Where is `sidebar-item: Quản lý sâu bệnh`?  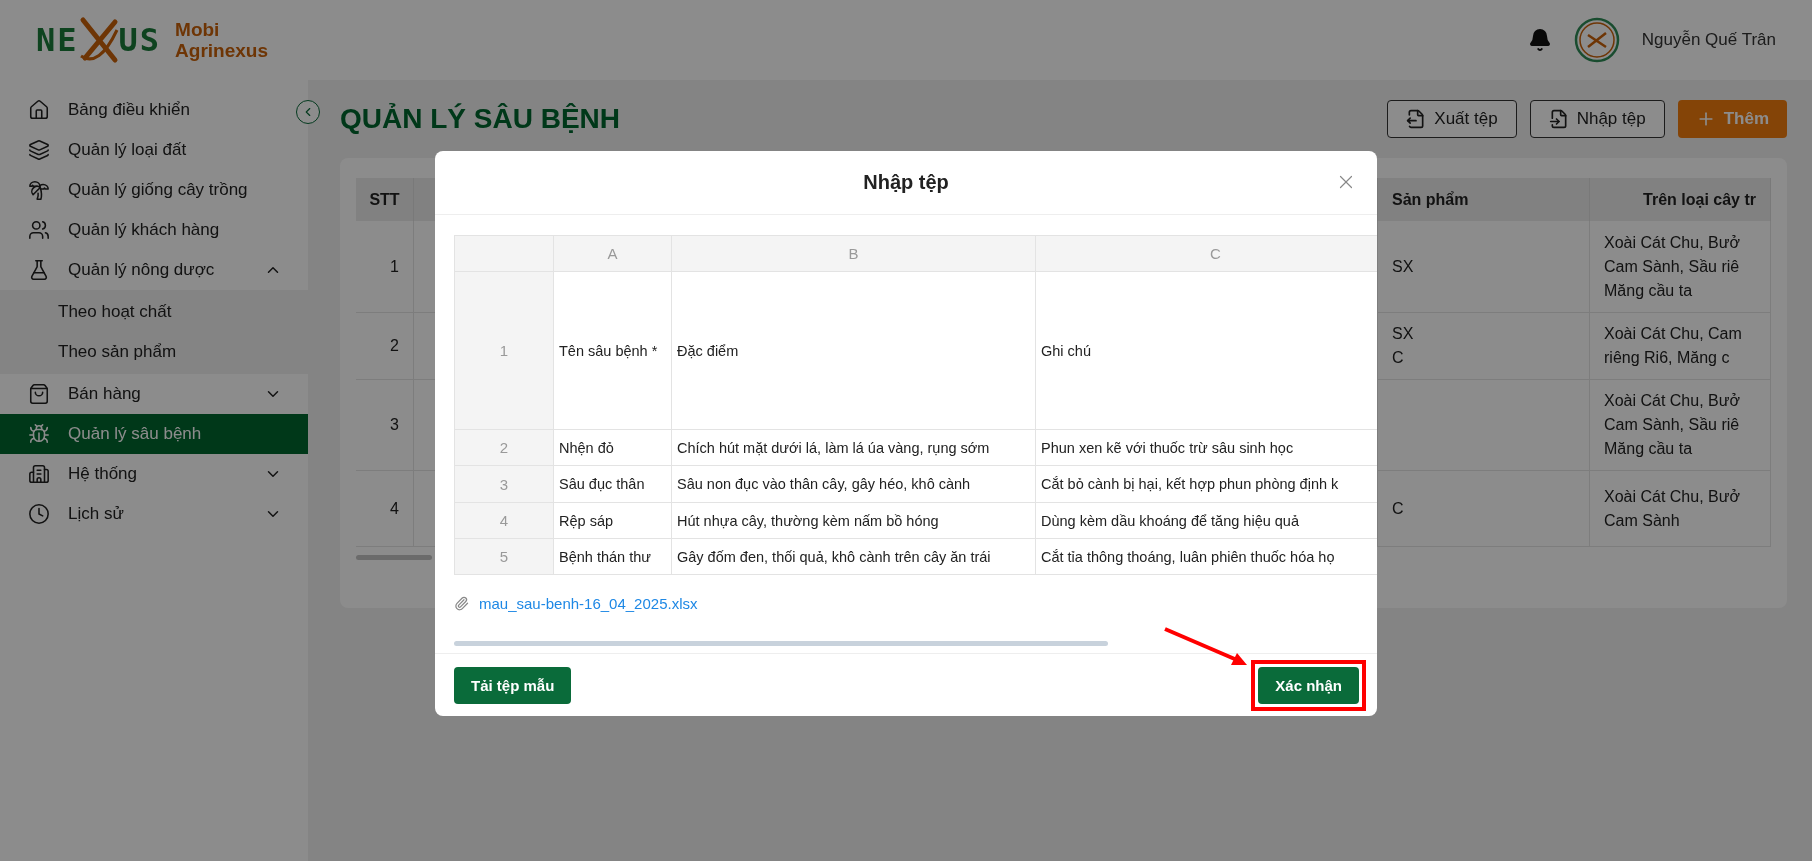
sidebar-item: Quản lý sâu bệnh is located at coordinates (154, 434).